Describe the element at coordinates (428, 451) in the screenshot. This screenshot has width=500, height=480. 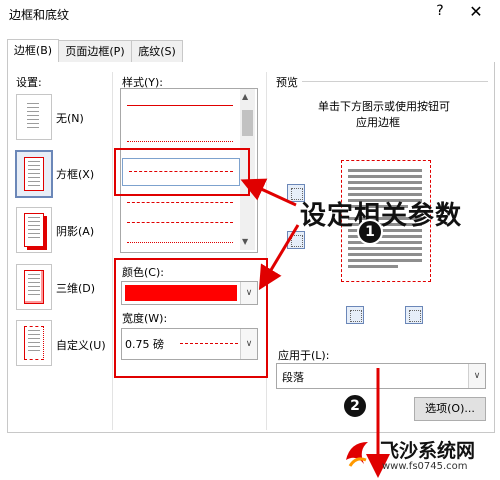
I see `watermark-brand: 飞沙系统网` at that location.